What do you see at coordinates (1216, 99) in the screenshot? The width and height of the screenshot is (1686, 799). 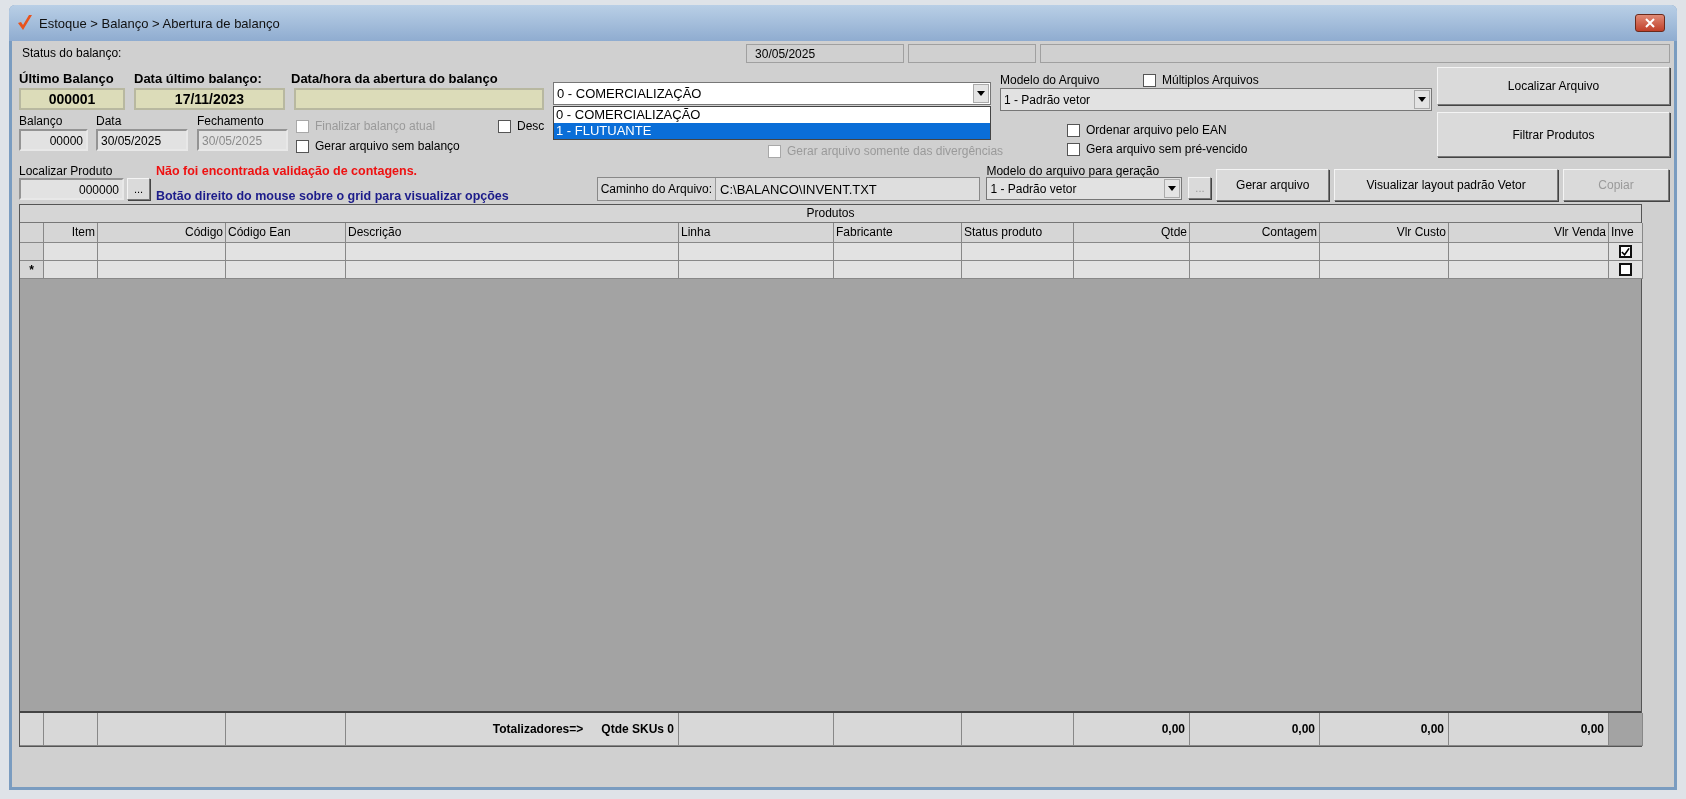 I see `file-model-dropdown: 1 - Padrão vetor` at bounding box center [1216, 99].